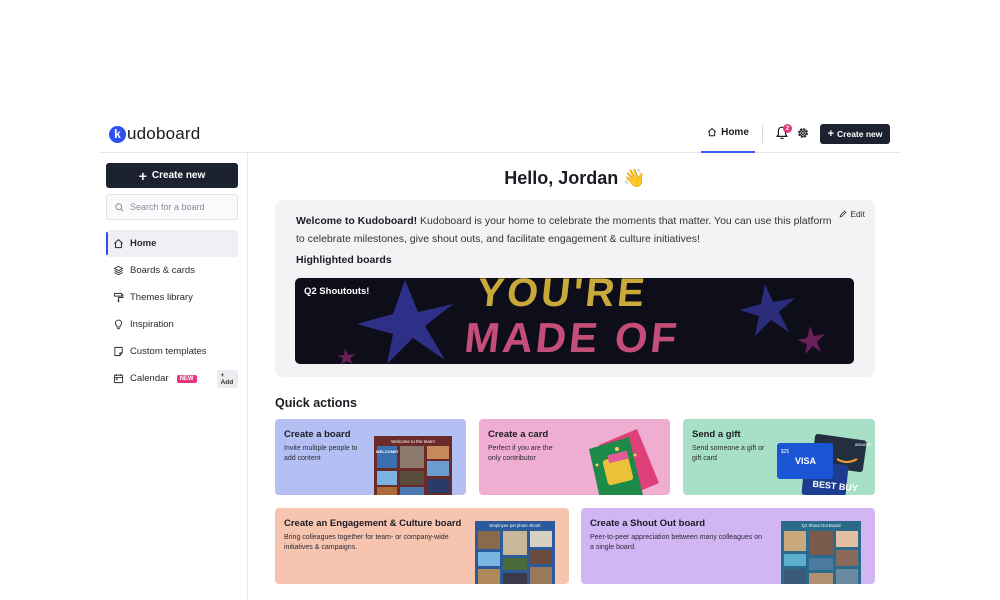 The height and width of the screenshot is (600, 1000). Describe the element at coordinates (857, 214) in the screenshot. I see `edit-label: Edit` at that location.